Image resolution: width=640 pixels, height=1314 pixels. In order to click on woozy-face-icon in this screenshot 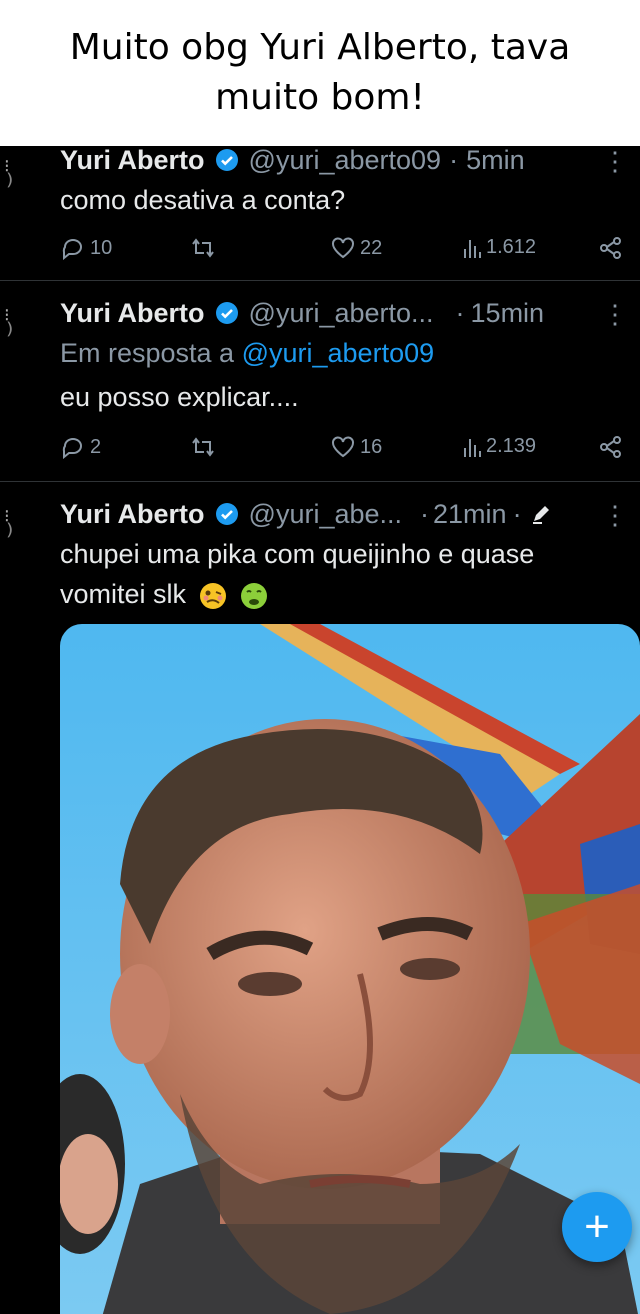, I will do `click(212, 595)`.